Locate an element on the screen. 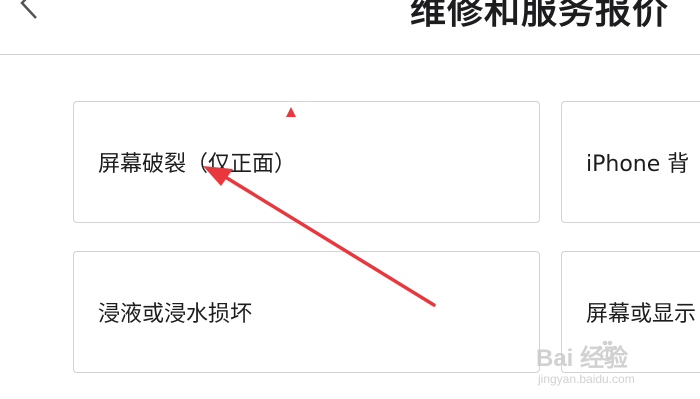 Image resolution: width=700 pixels, height=399 pixels. option-label: 浸液或浸水损坏 is located at coordinates (175, 314).